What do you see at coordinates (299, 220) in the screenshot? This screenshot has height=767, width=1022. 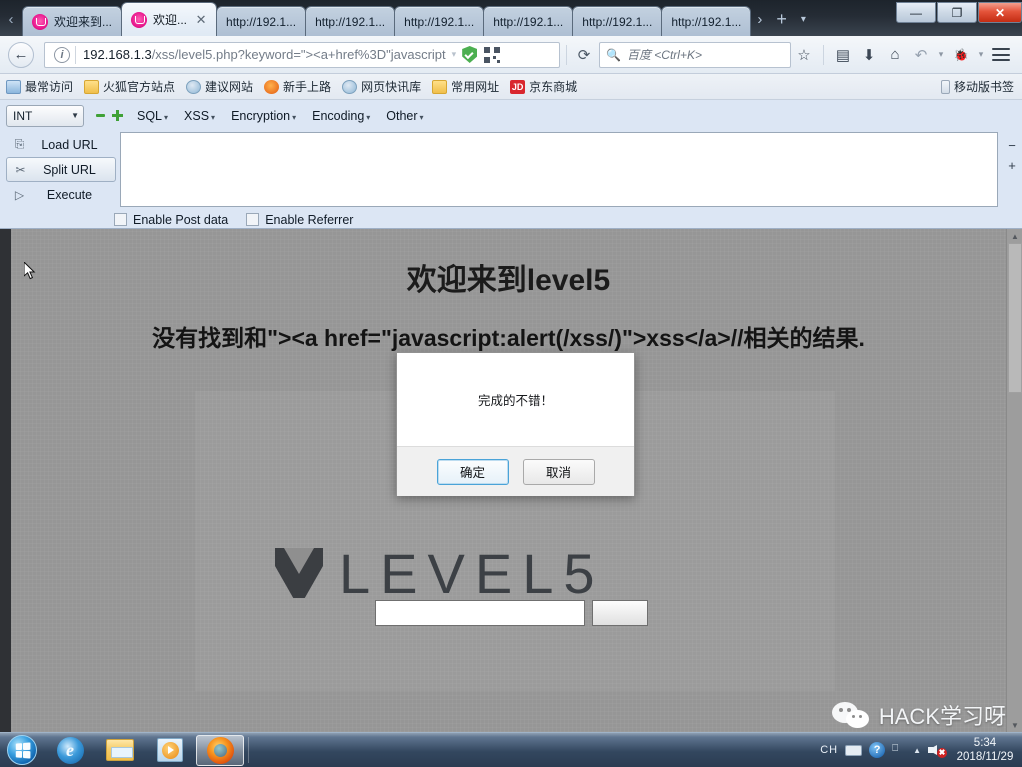 I see `enable-referrer-checkbox: Enable Referrer` at bounding box center [299, 220].